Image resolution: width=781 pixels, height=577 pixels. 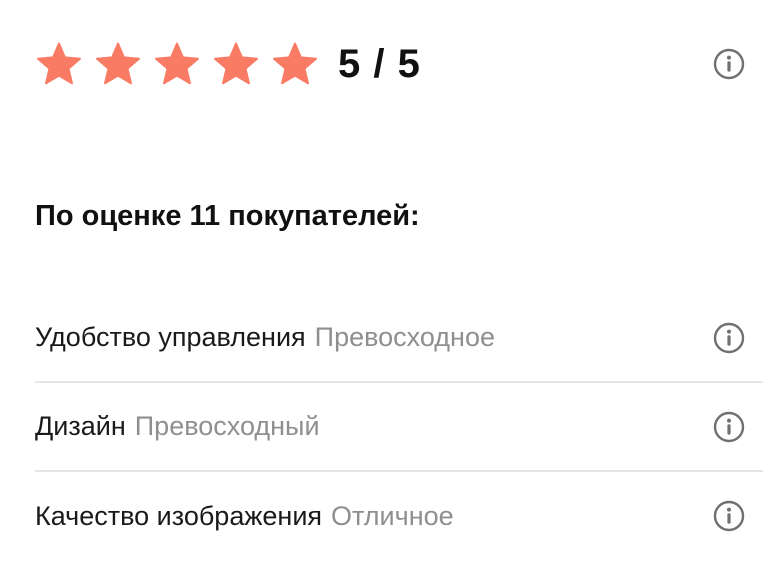 I want to click on star-rating, so click(x=177, y=64).